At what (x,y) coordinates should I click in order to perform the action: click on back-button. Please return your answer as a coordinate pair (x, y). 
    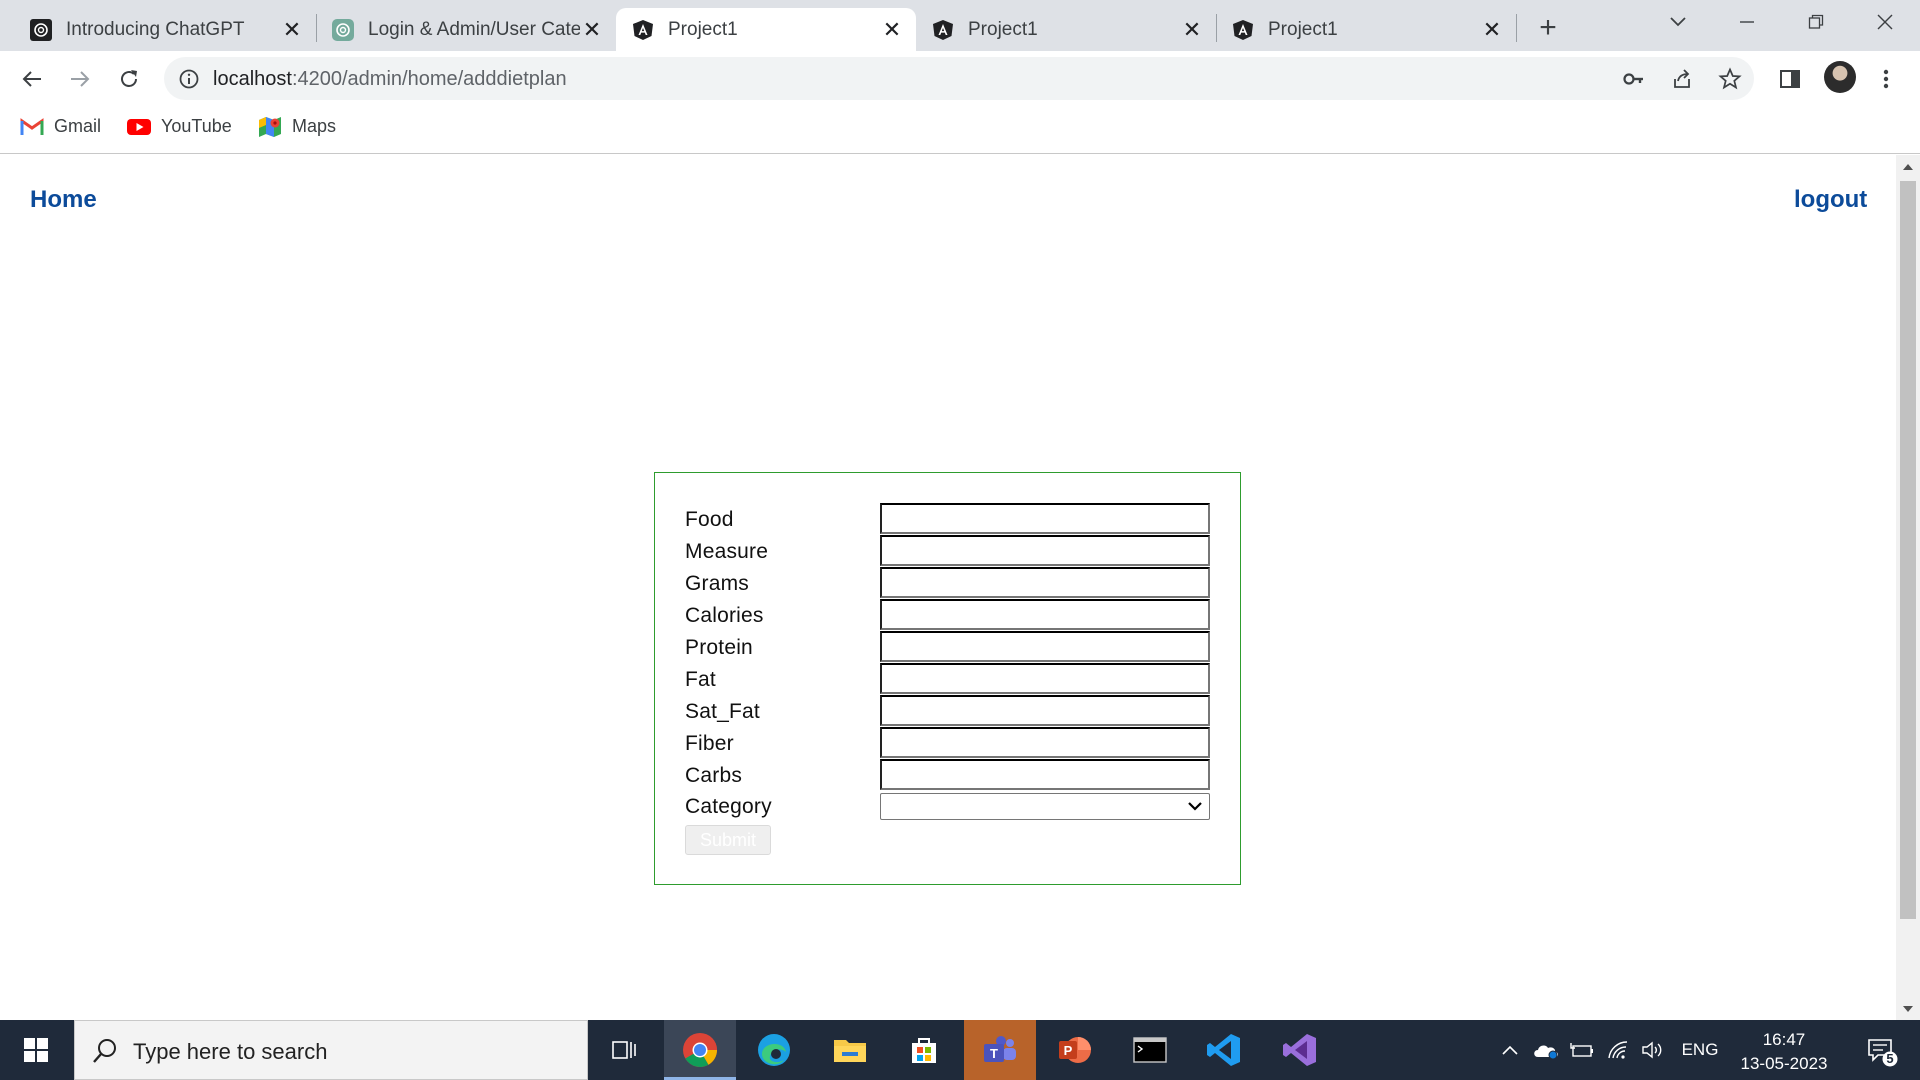
    Looking at the image, I should click on (32, 79).